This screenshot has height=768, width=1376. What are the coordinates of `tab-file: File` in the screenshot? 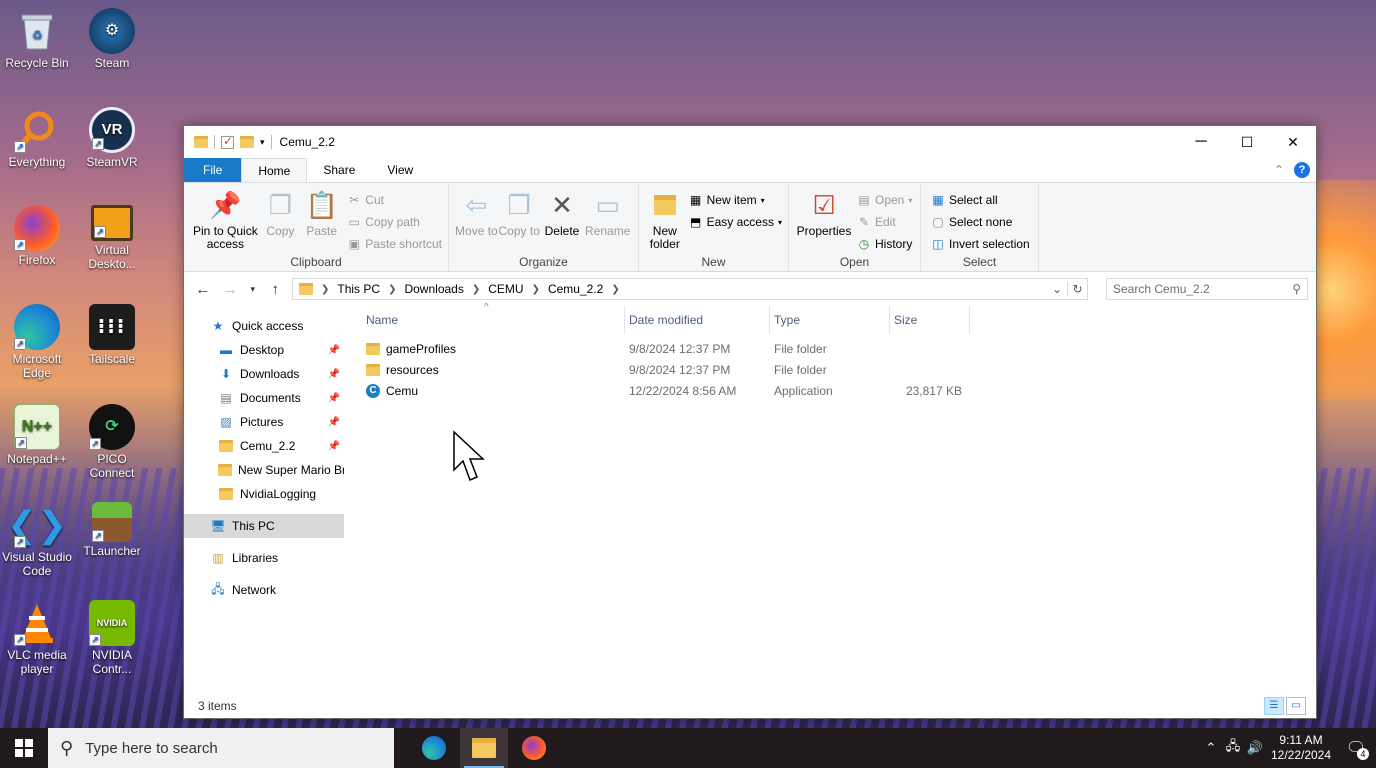 It's located at (213, 170).